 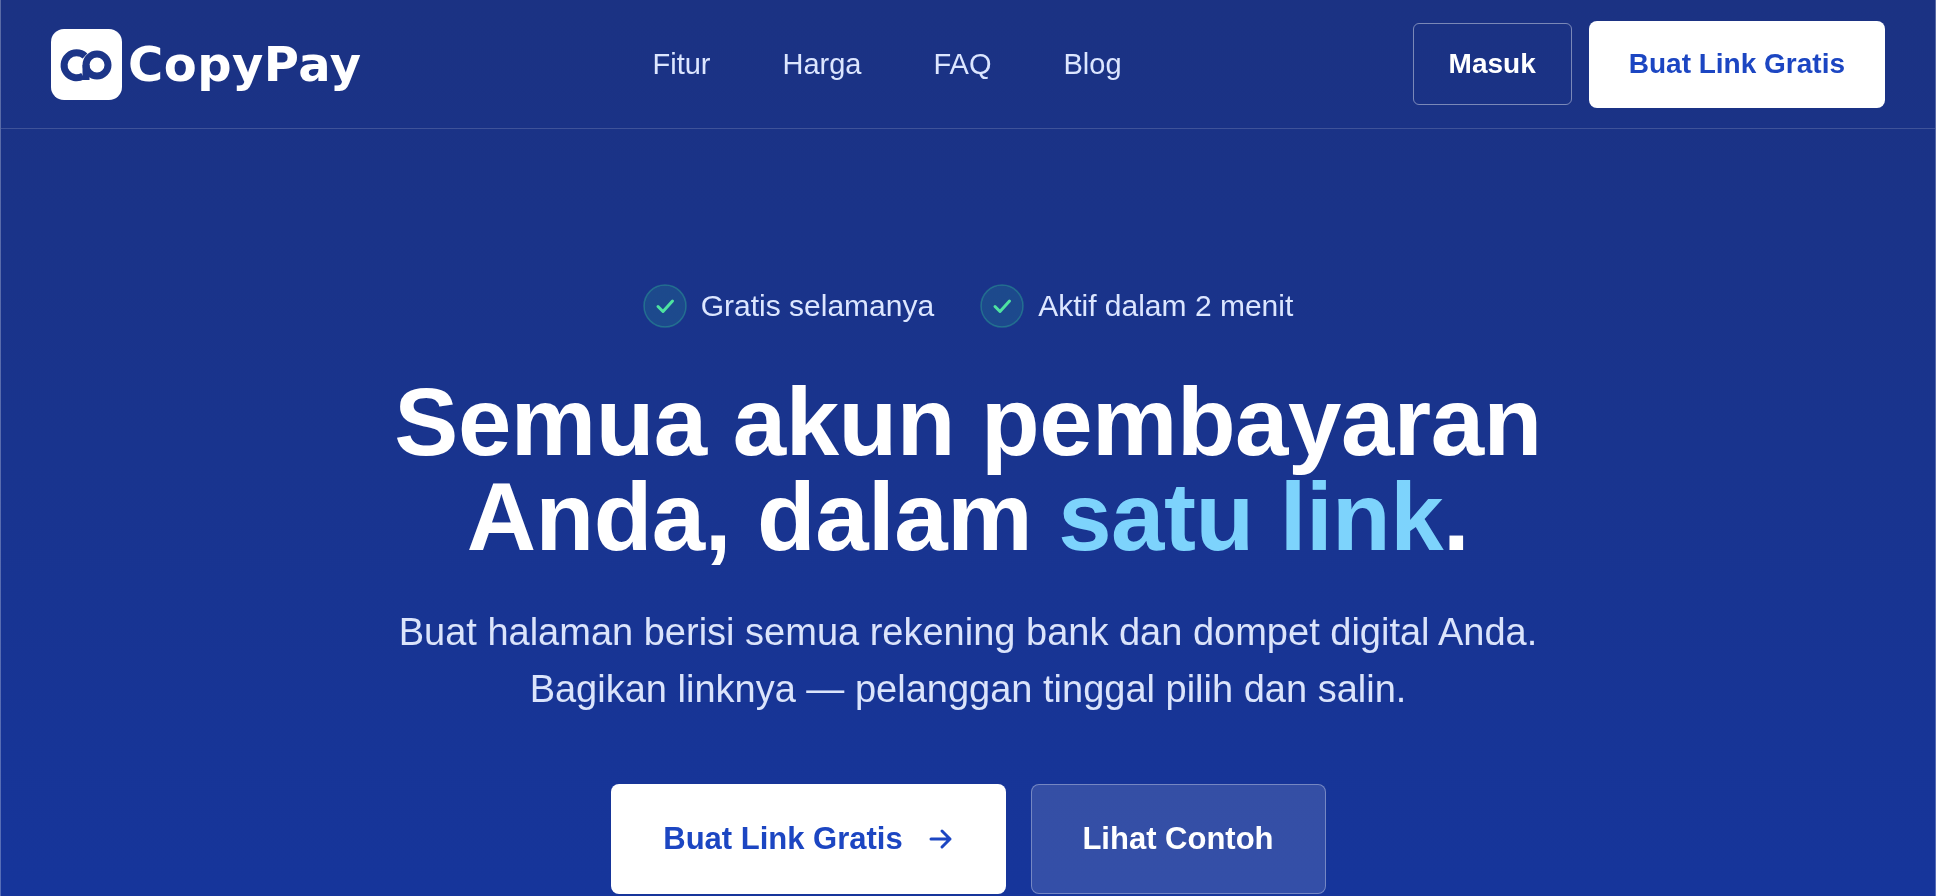 I want to click on headline: Semua akun pembayaran Anda, dalam satu link., so click(x=968, y=469).